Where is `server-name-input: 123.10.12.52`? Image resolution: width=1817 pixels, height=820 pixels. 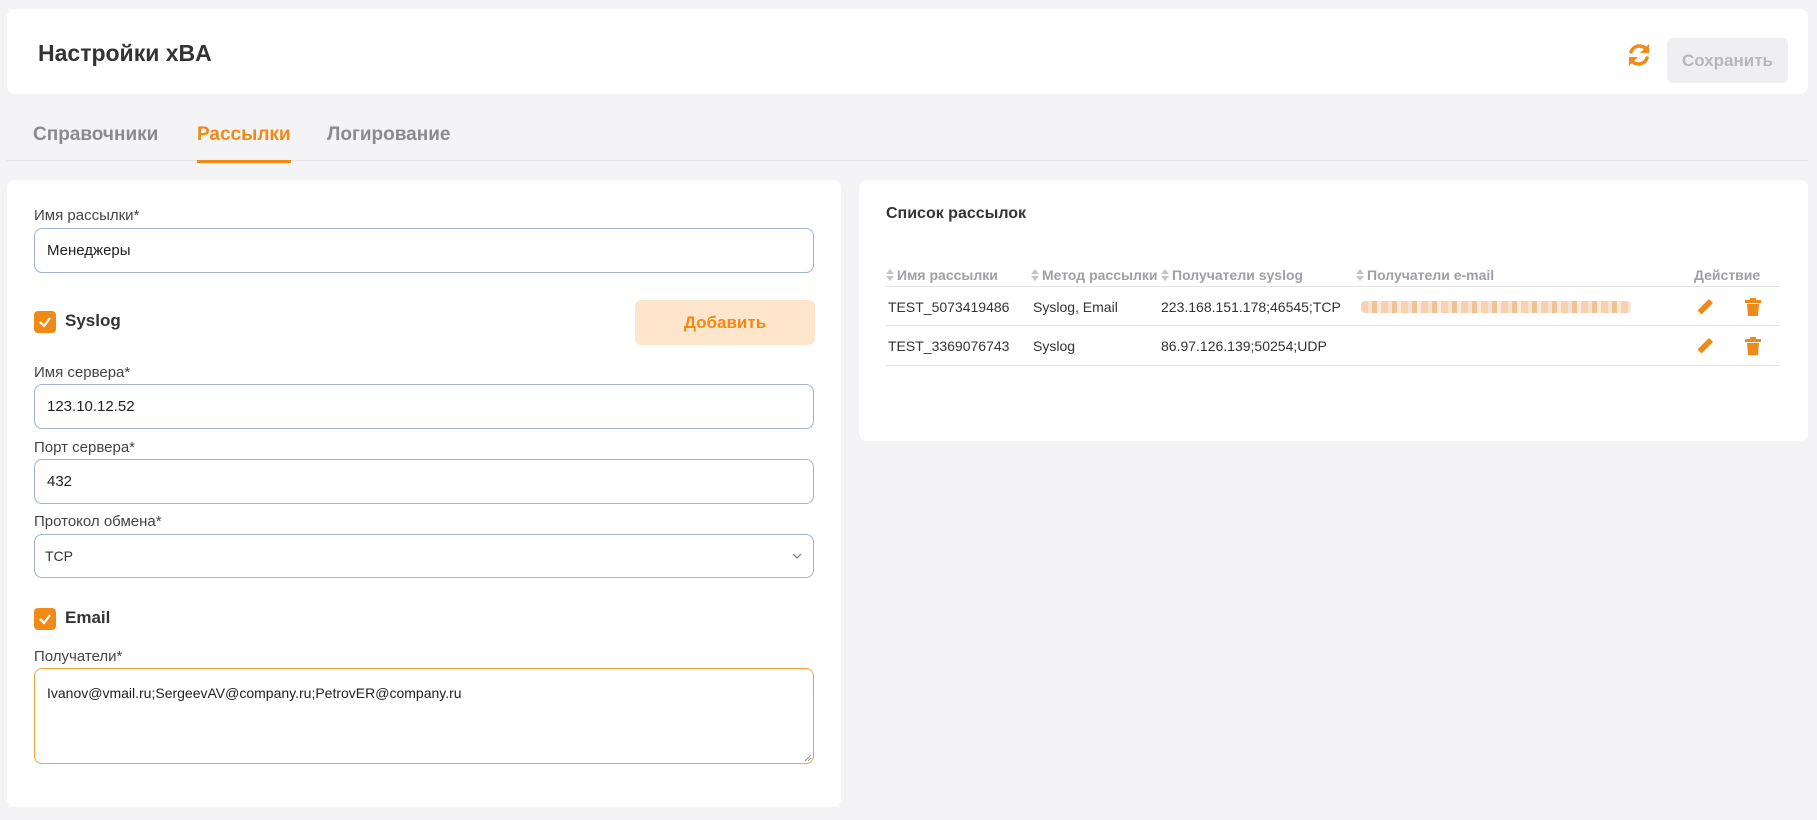 server-name-input: 123.10.12.52 is located at coordinates (424, 406).